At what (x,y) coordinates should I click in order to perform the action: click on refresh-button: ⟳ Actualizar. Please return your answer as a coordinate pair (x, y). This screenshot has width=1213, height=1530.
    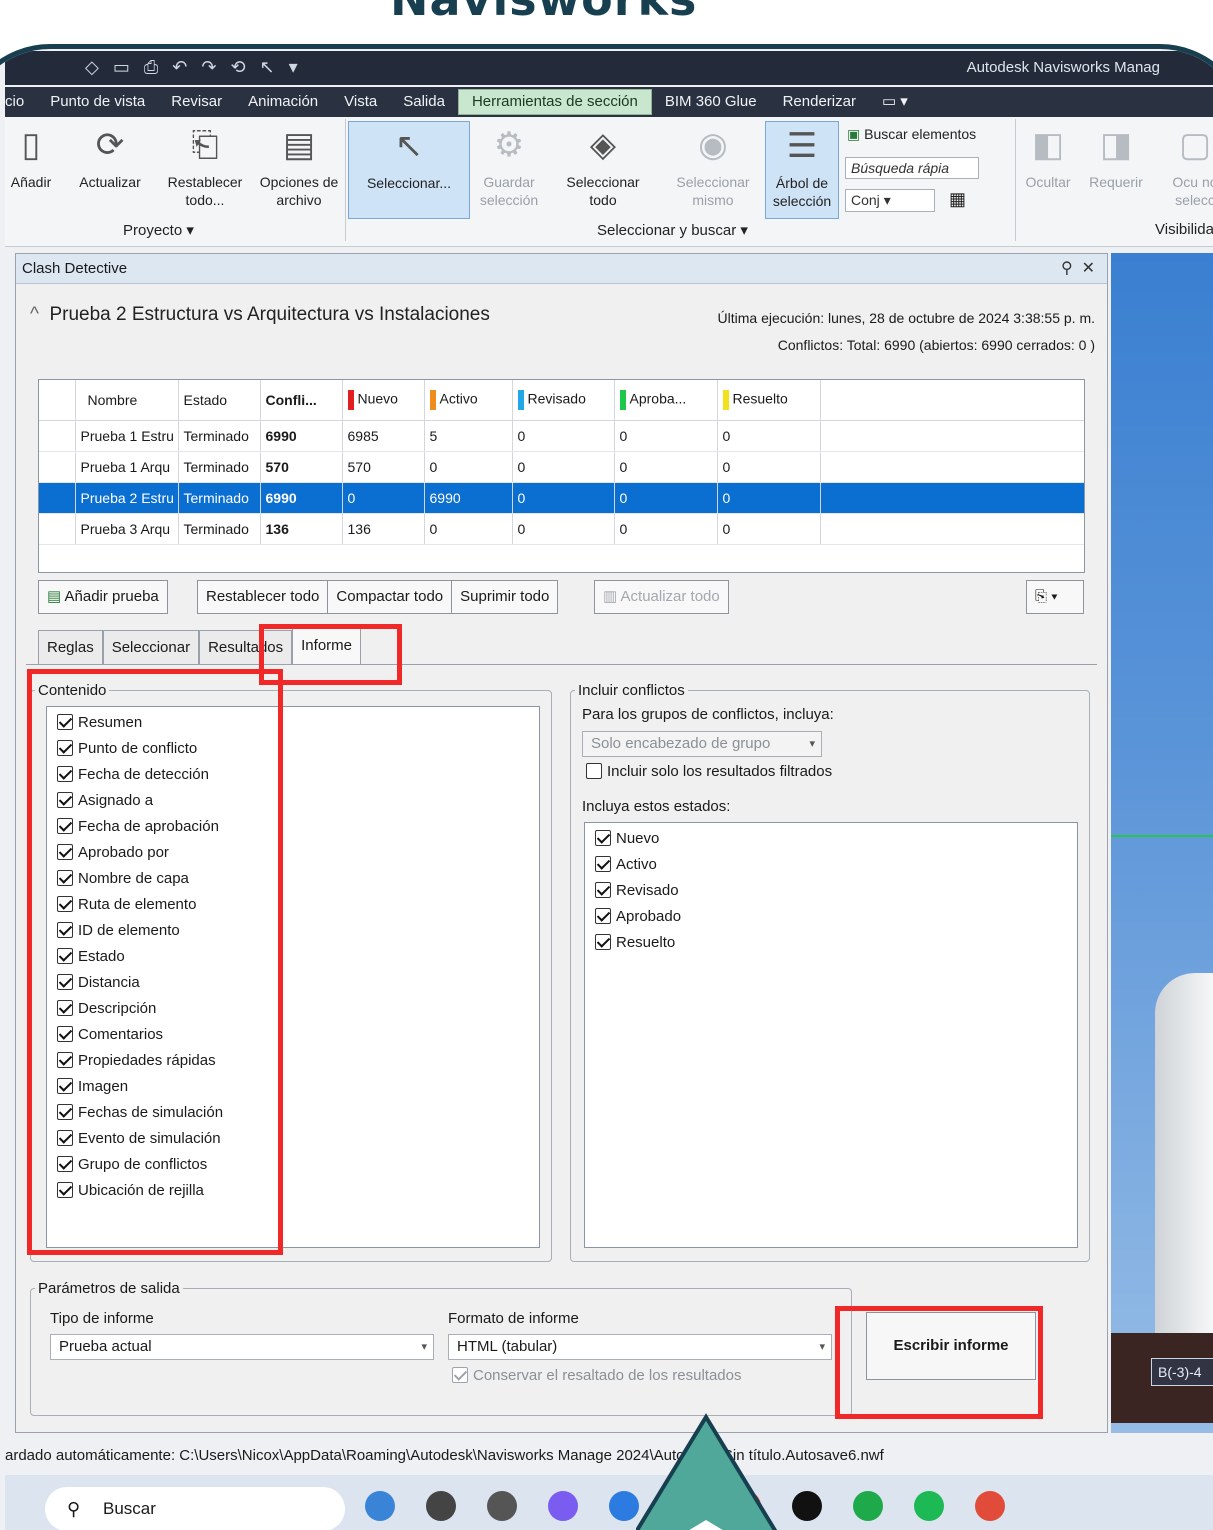
    Looking at the image, I should click on (110, 156).